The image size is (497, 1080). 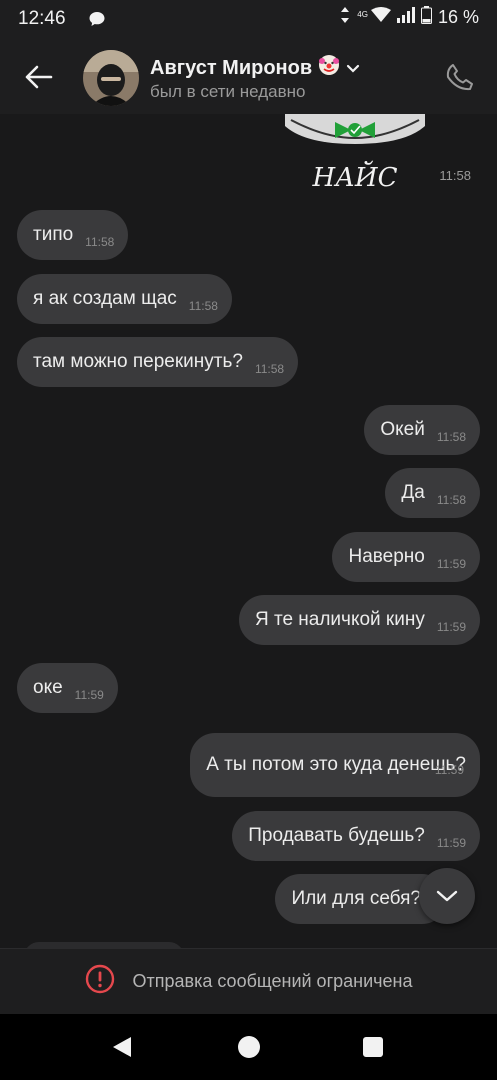 I want to click on restricted-banner: Отправка сообщений ограничена, so click(x=248, y=981).